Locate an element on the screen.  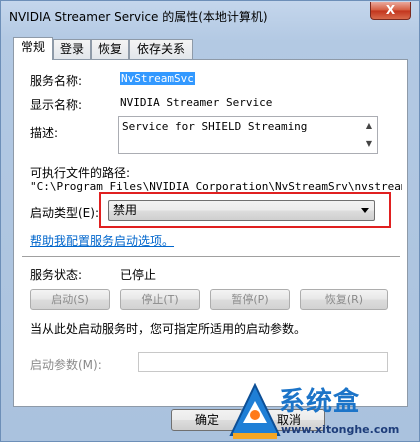
close-icon: X is located at coordinates (390, 10).